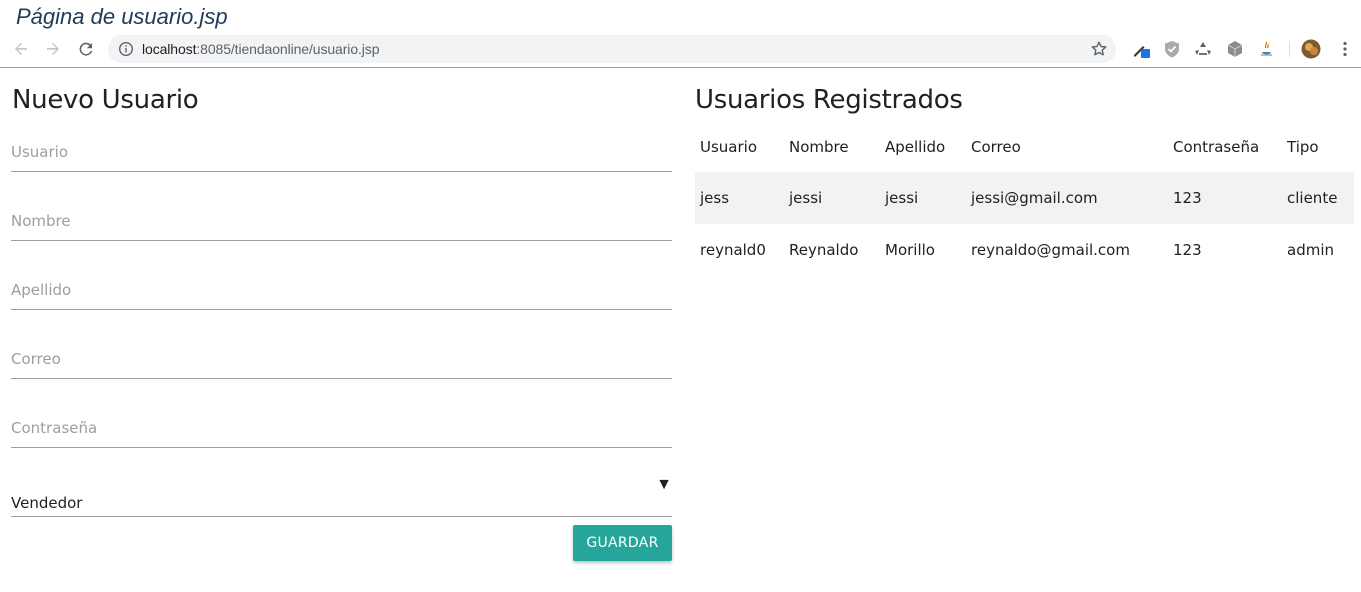  Describe the element at coordinates (47, 503) in the screenshot. I see `tipo-selected-value: Vendedor` at that location.